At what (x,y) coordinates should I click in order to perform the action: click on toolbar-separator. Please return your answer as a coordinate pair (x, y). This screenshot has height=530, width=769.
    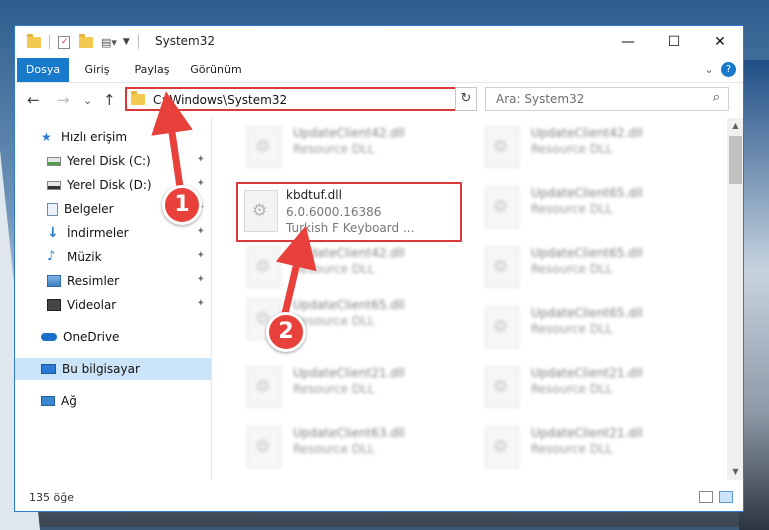
    Looking at the image, I should click on (49, 42).